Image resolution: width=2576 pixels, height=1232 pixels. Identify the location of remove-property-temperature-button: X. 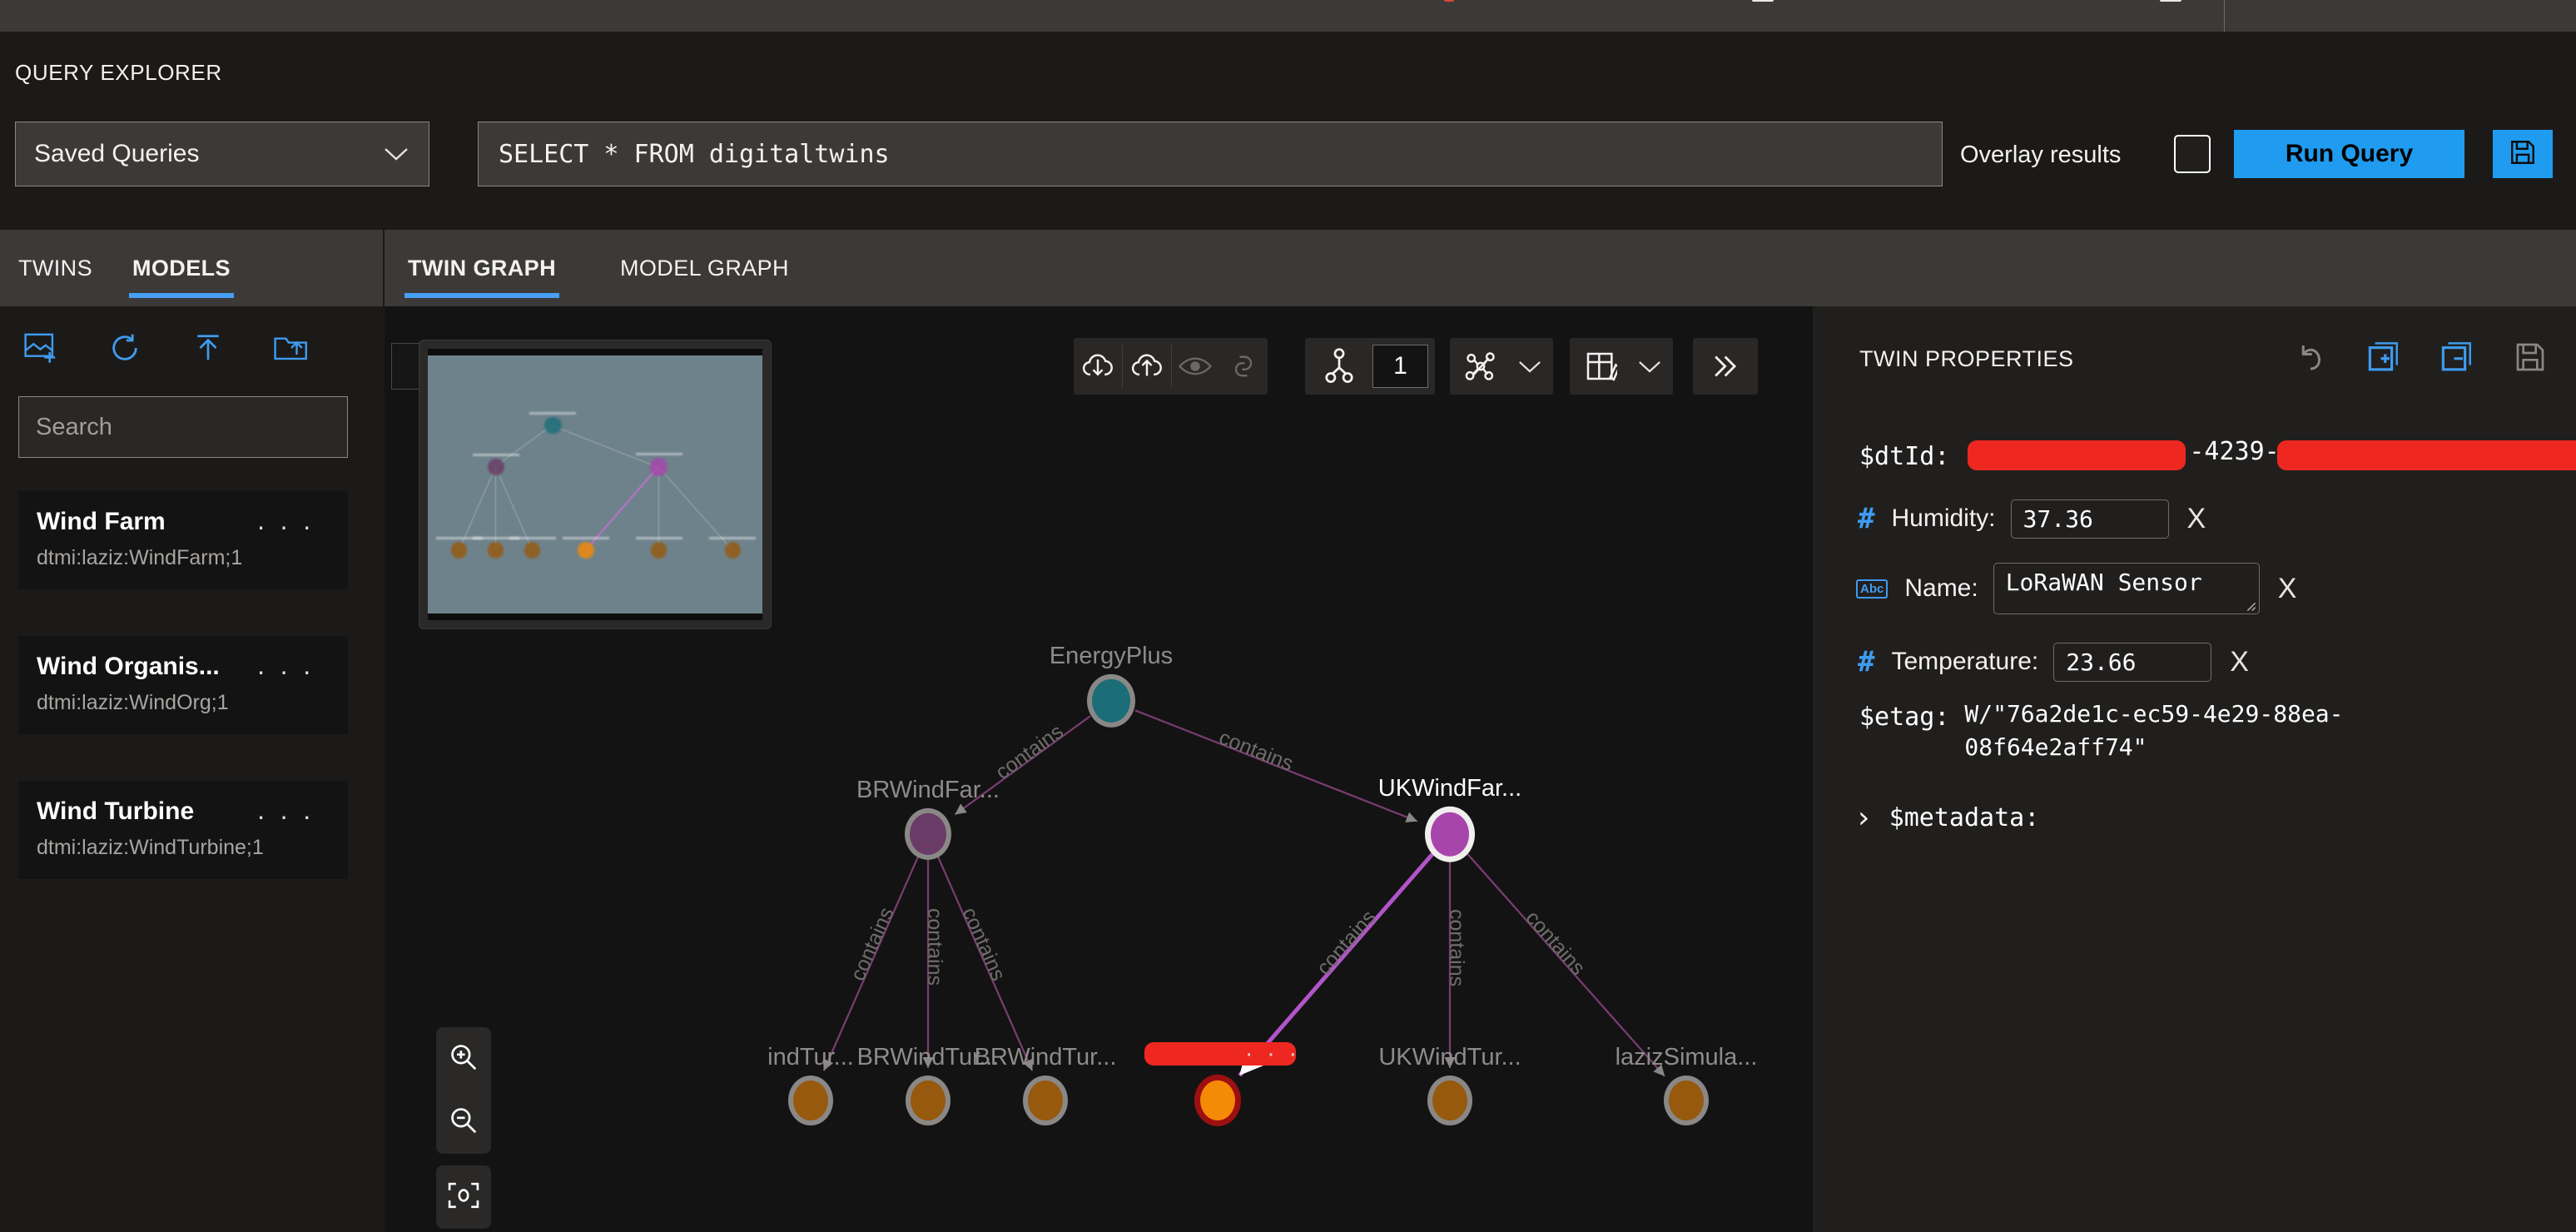
(2239, 662).